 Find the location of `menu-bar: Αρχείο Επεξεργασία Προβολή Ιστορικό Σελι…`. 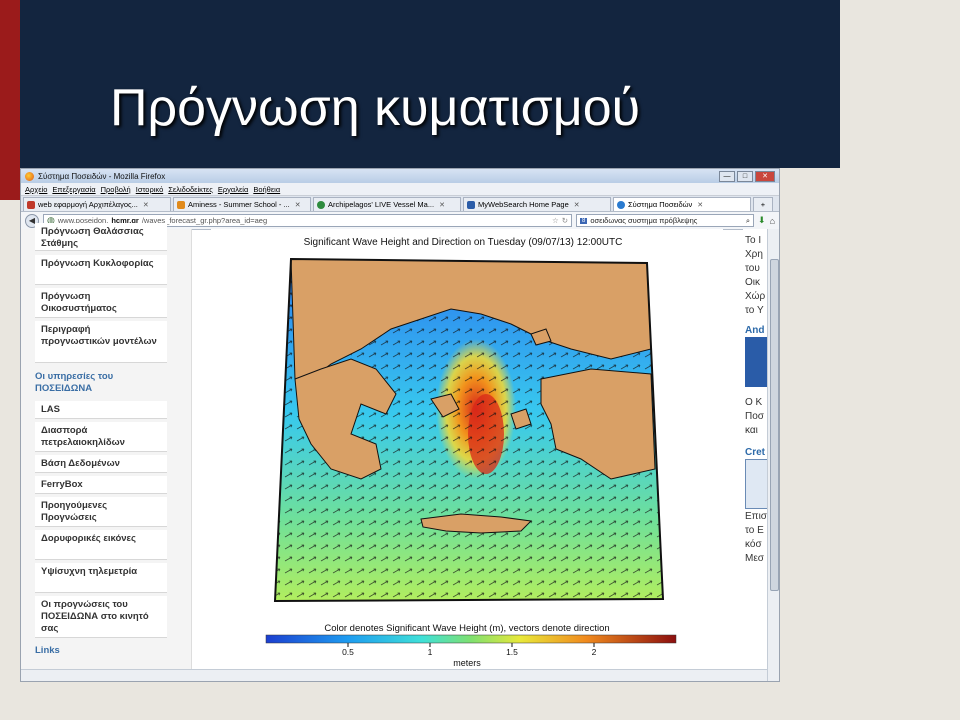

menu-bar: Αρχείο Επεξεργασία Προβολή Ιστορικό Σελι… is located at coordinates (400, 189).